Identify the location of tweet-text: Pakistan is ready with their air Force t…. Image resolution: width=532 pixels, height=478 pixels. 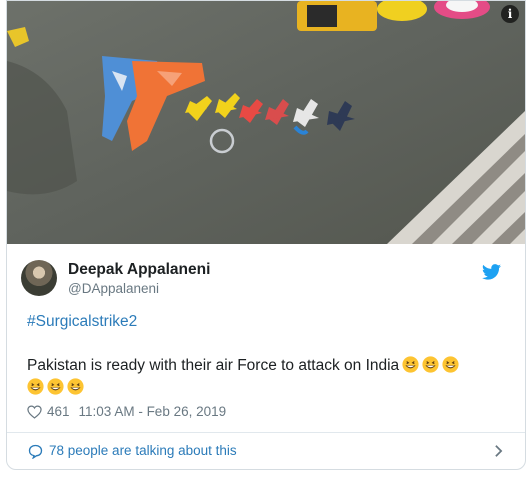
(262, 377).